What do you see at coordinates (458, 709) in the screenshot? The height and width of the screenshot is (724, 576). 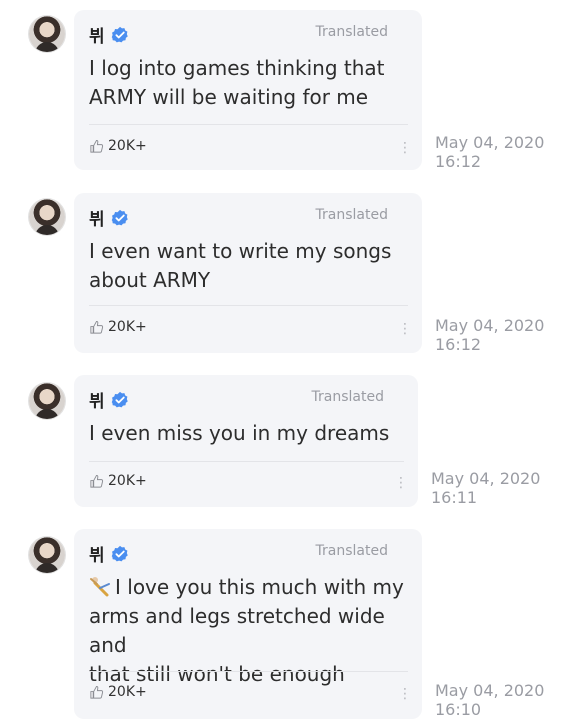 I see `message-time: 16:10` at bounding box center [458, 709].